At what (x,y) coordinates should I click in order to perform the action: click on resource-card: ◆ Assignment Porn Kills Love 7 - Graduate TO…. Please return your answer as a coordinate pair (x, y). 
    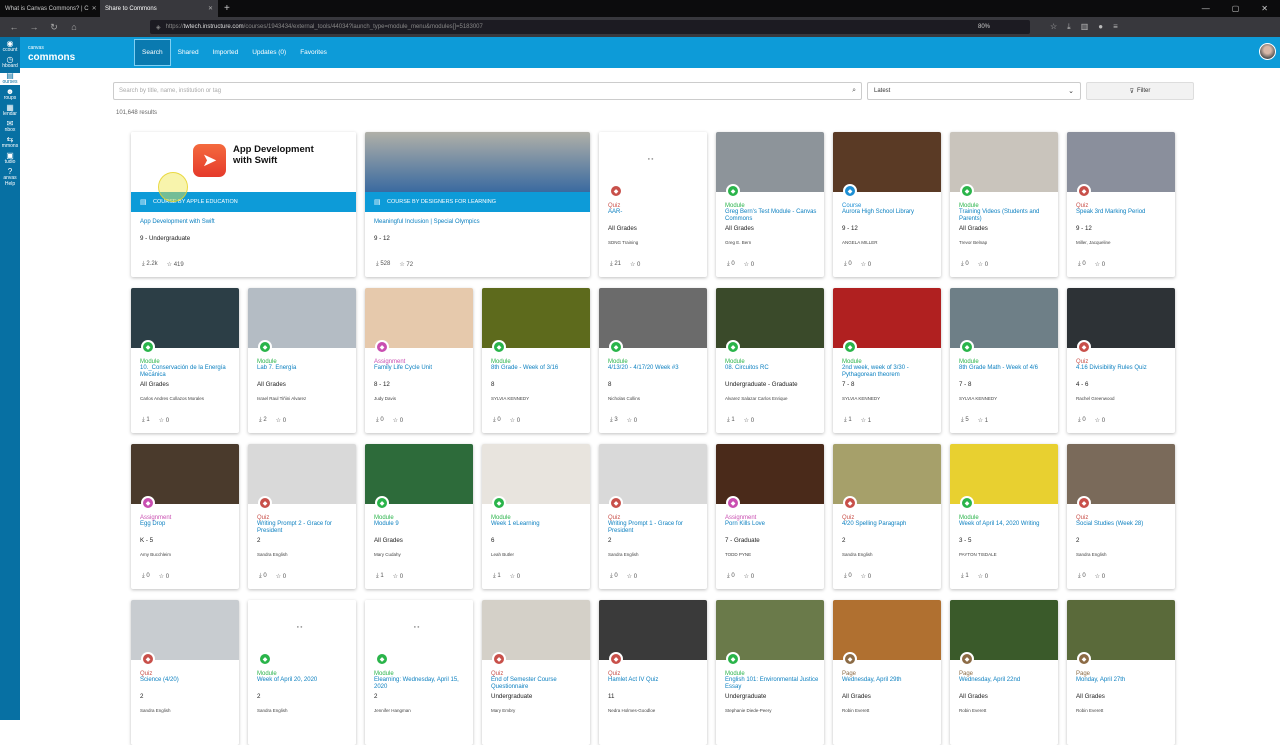
    Looking at the image, I should click on (770, 516).